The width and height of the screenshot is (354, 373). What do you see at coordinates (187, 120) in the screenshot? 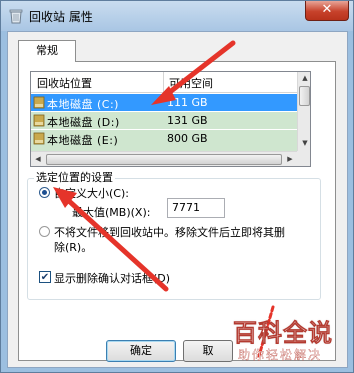
I see `drive-free-space: 131 GB` at bounding box center [187, 120].